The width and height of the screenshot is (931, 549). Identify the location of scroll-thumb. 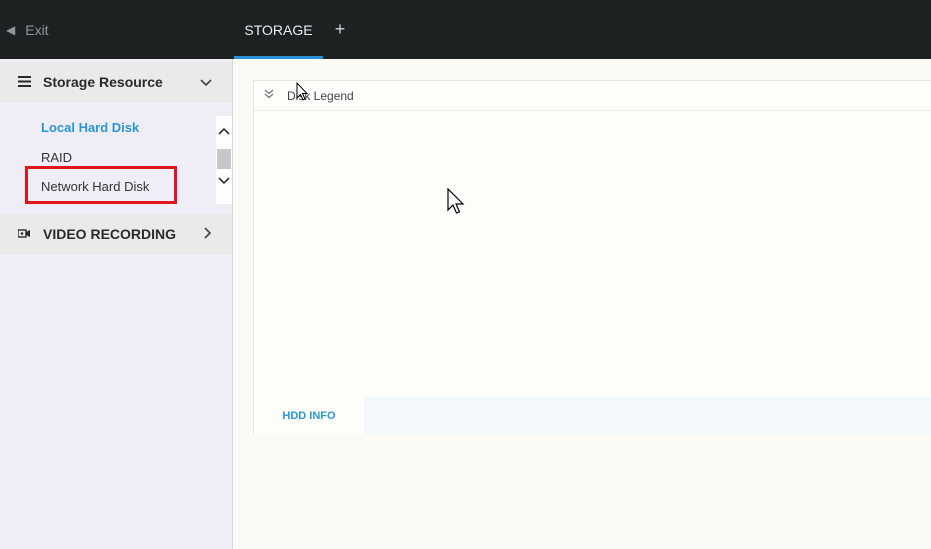
(224, 159).